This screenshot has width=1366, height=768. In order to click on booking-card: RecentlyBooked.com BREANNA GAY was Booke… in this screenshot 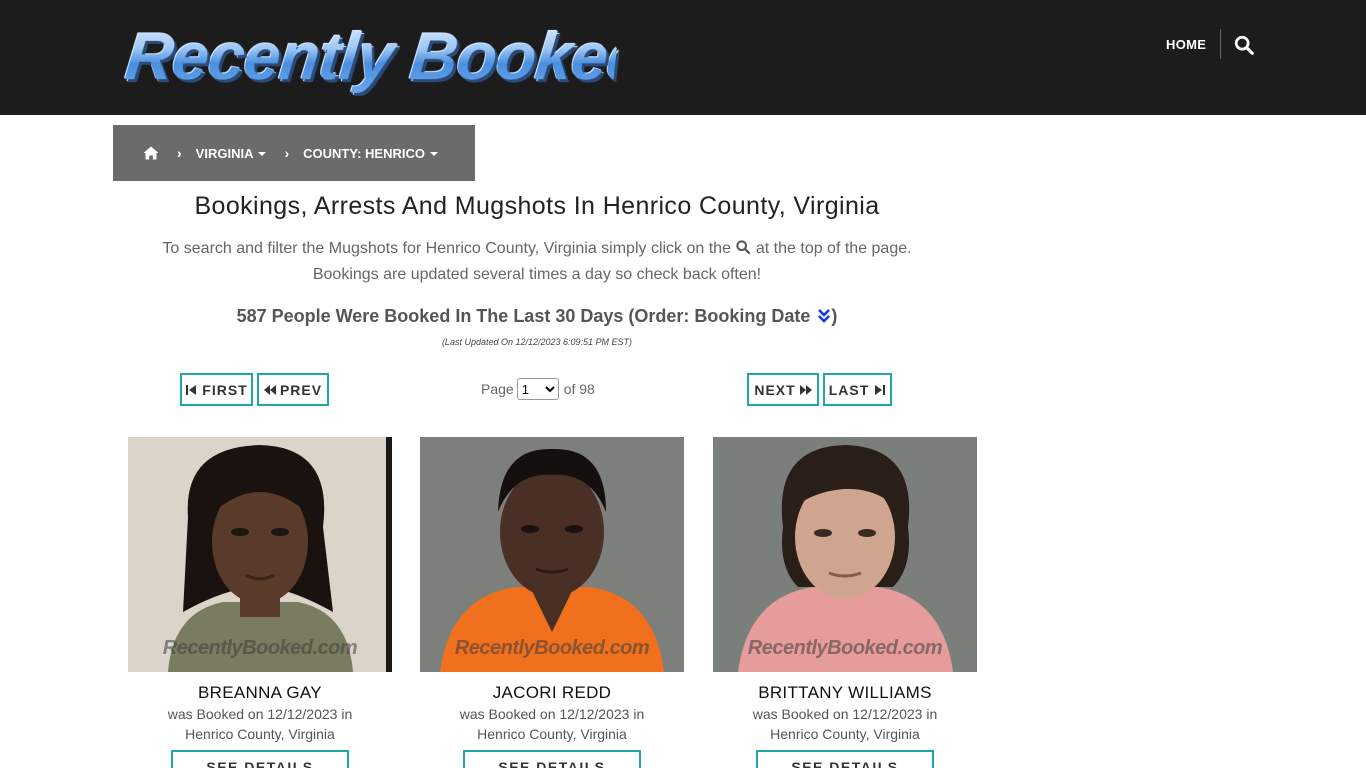, I will do `click(260, 602)`.